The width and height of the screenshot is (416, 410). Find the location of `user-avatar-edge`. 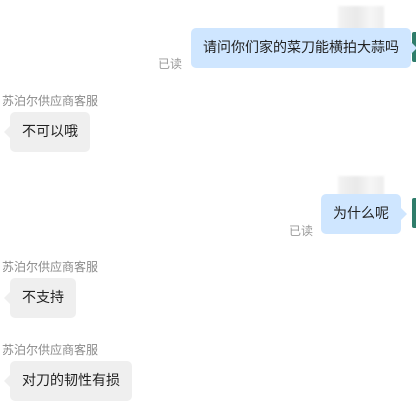

user-avatar-edge is located at coordinates (414, 213).